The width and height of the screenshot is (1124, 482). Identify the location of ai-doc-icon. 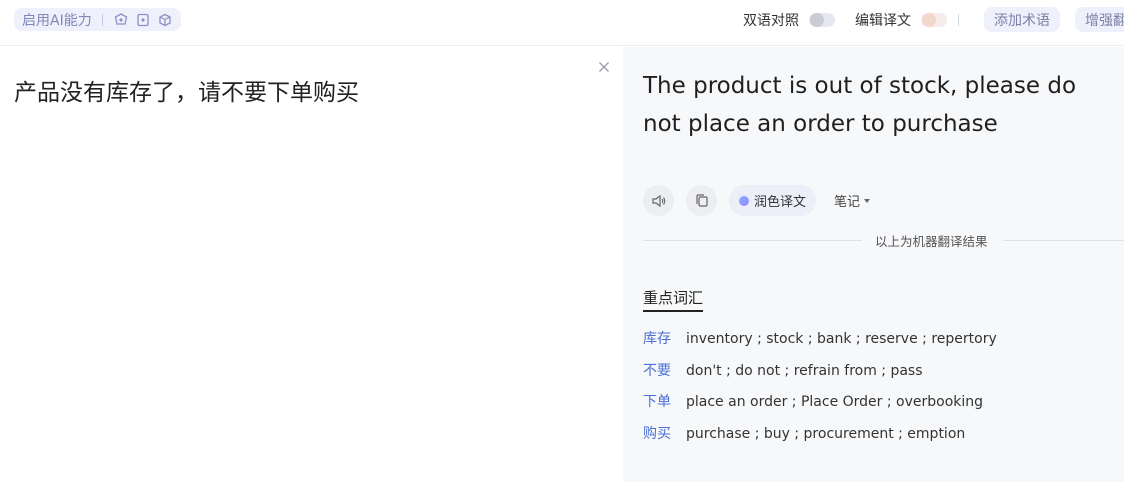
(143, 20).